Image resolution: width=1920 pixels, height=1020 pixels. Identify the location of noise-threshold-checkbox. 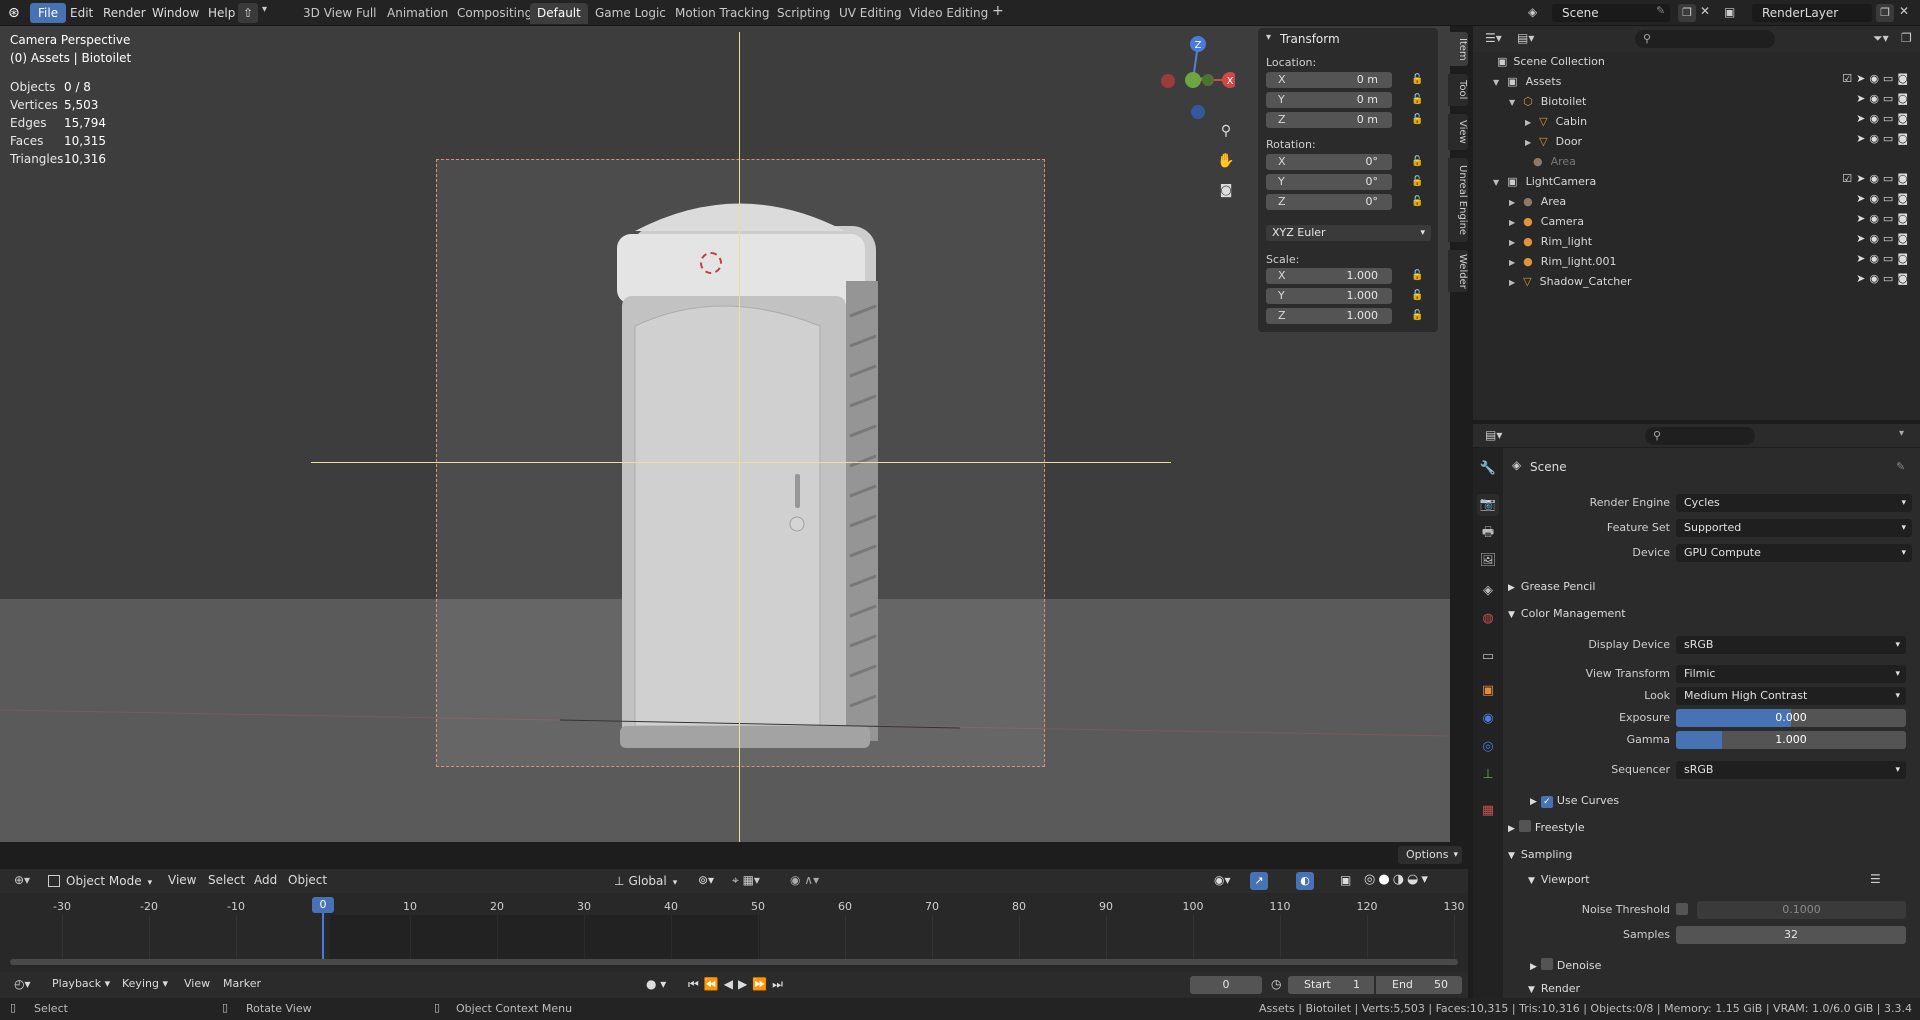
(1682, 909).